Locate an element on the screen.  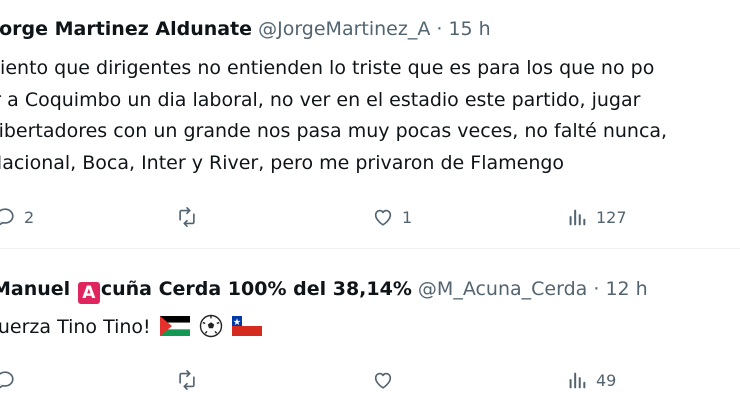
letter-a-badge-icon: A is located at coordinates (88, 293).